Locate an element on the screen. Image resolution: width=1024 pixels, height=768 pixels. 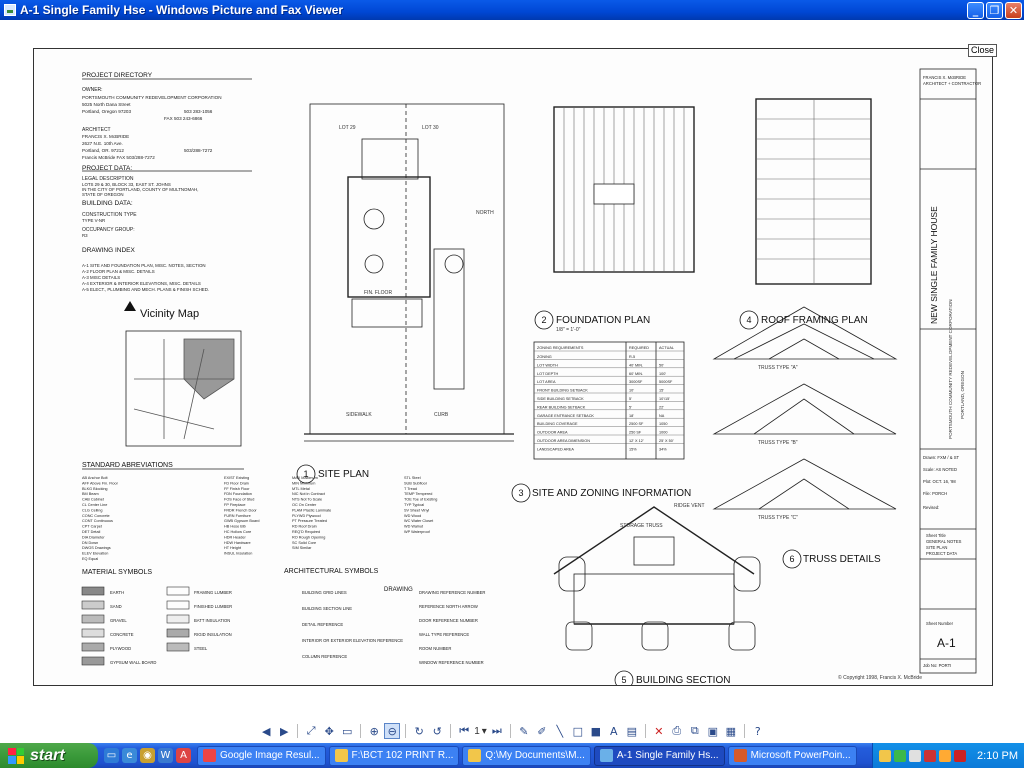
text-annotation-icon: A is located at coordinates (614, 731).